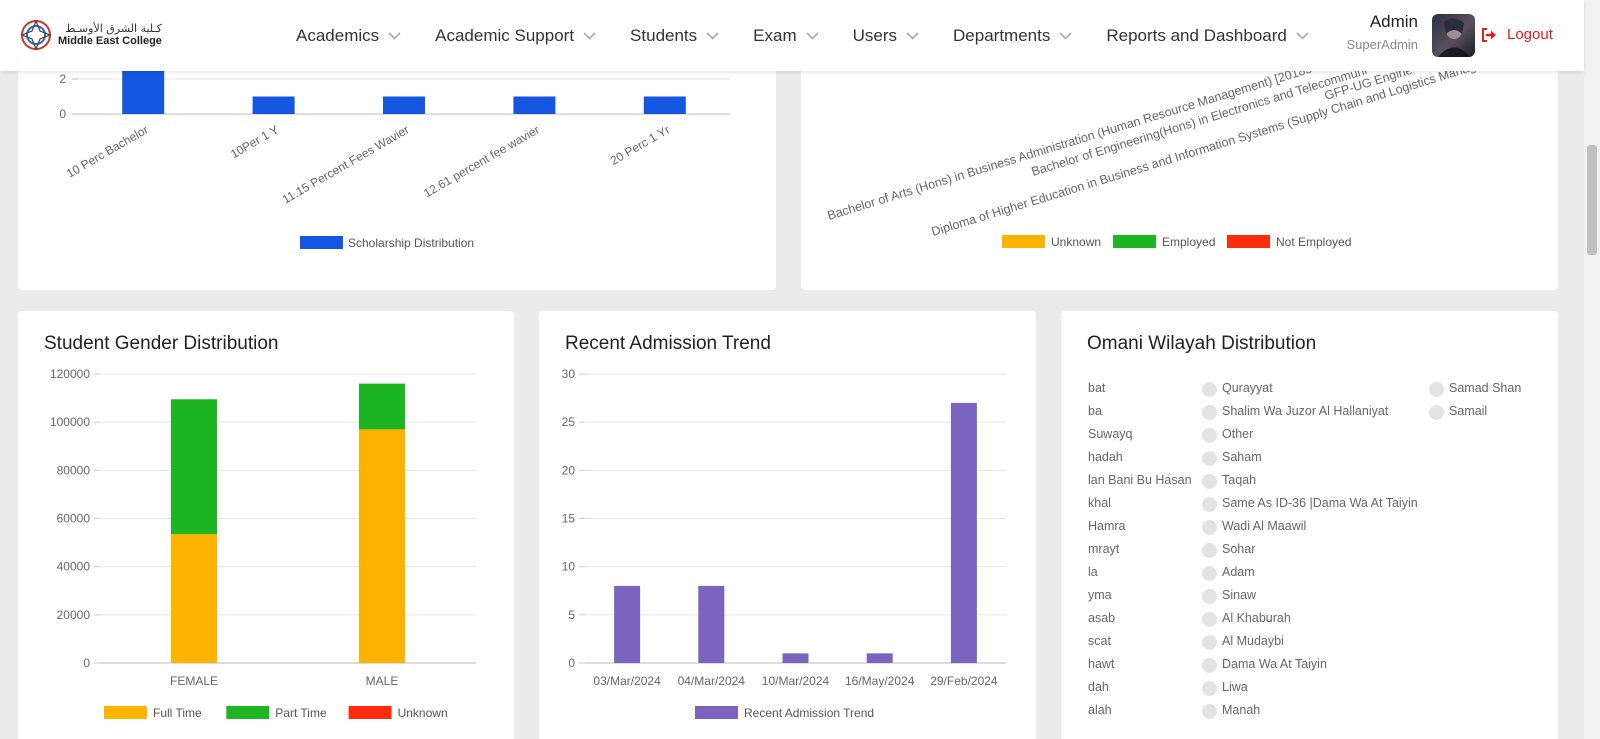 The width and height of the screenshot is (1600, 739). I want to click on y-tick-label: 20000, so click(74, 615).